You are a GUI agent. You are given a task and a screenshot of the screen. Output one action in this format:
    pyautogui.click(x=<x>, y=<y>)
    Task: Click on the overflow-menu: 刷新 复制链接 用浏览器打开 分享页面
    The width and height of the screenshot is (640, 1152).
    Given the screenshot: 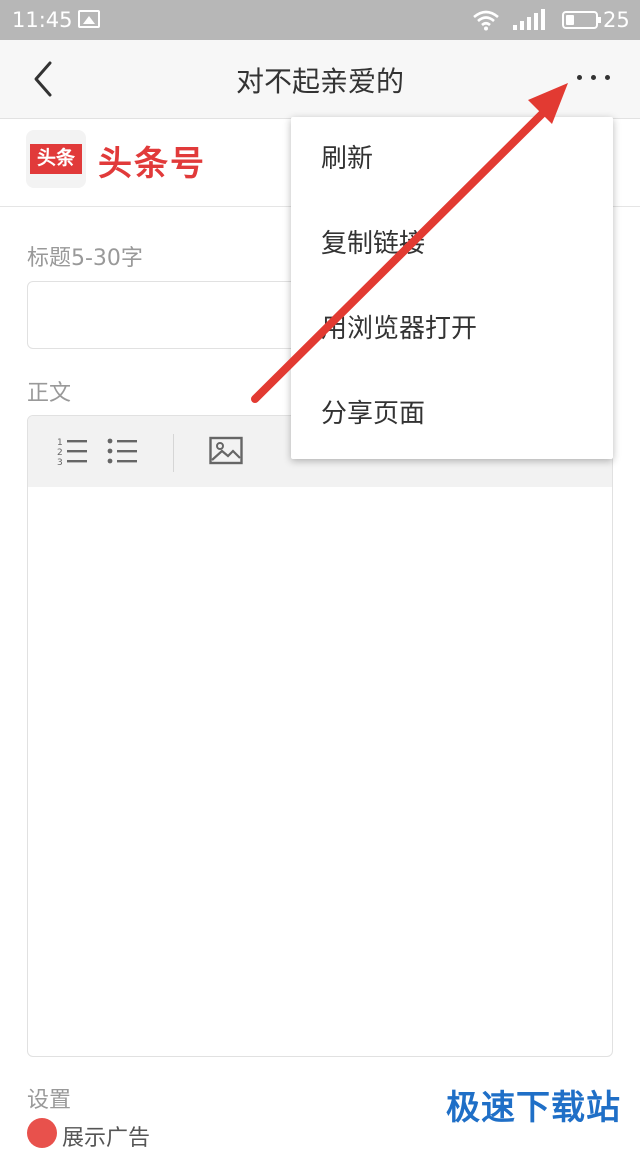 What is the action you would take?
    pyautogui.click(x=452, y=288)
    